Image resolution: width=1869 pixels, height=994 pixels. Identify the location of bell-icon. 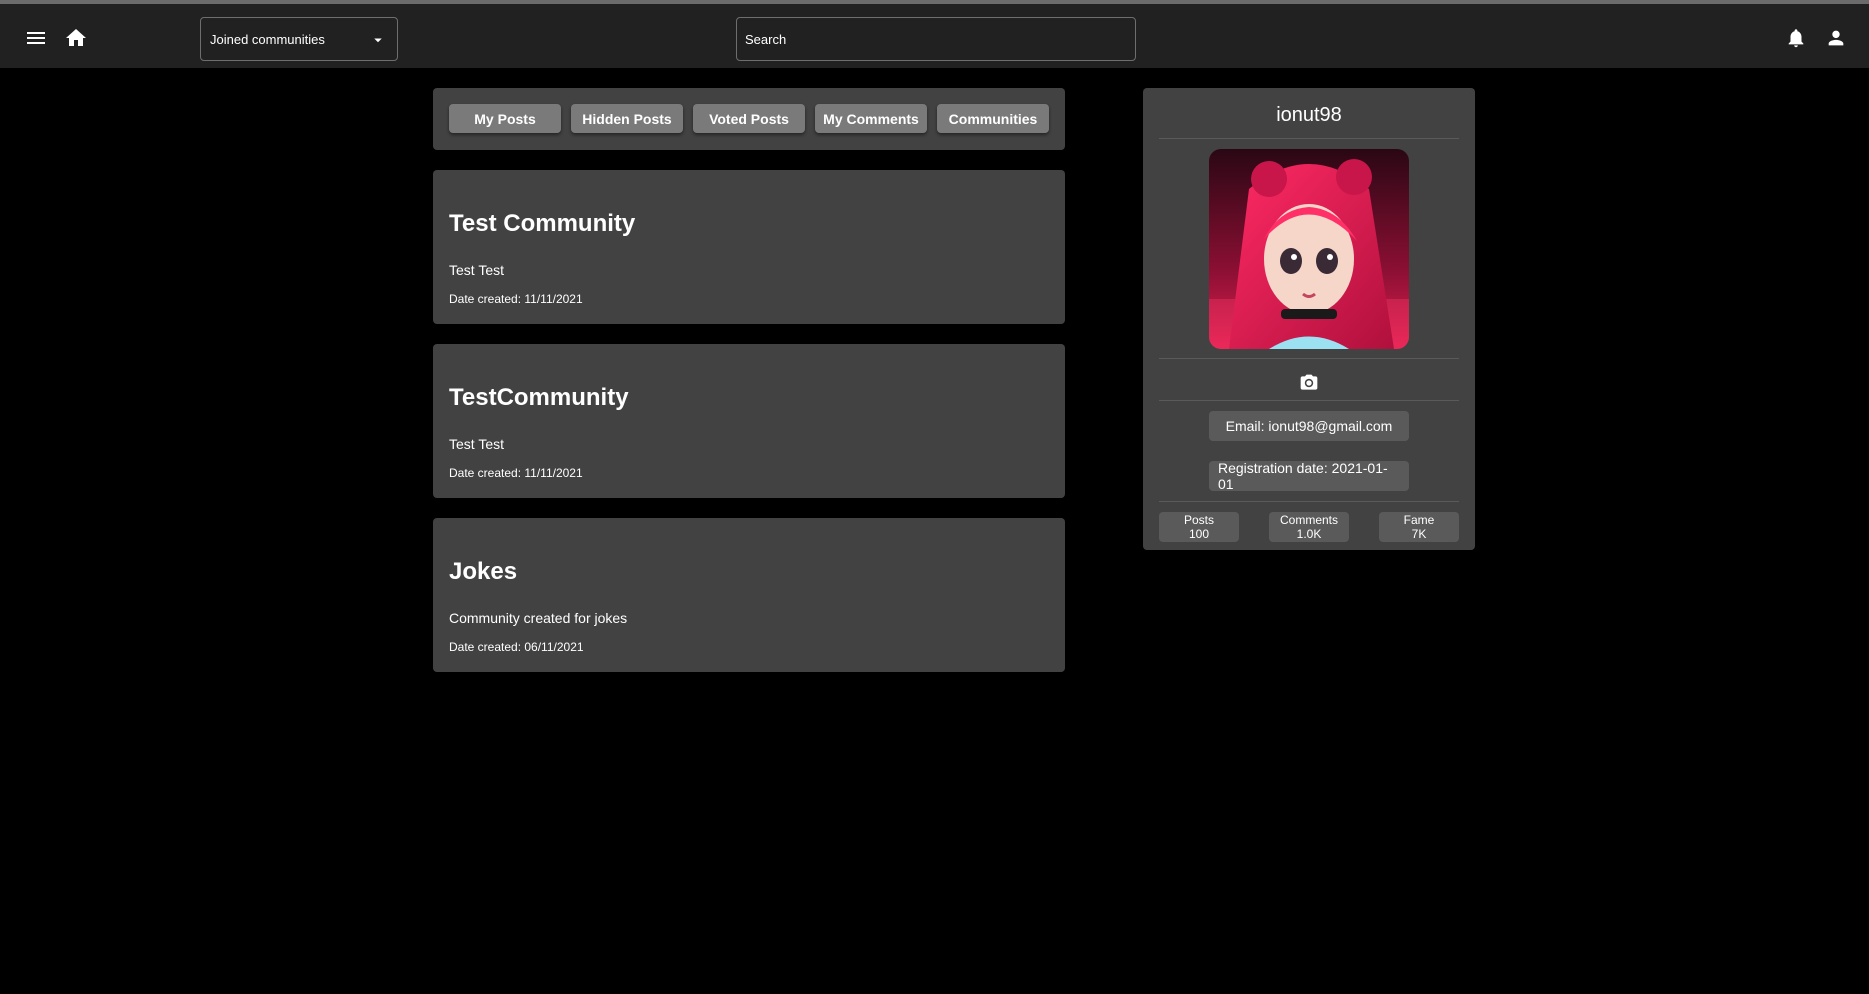
(1796, 38).